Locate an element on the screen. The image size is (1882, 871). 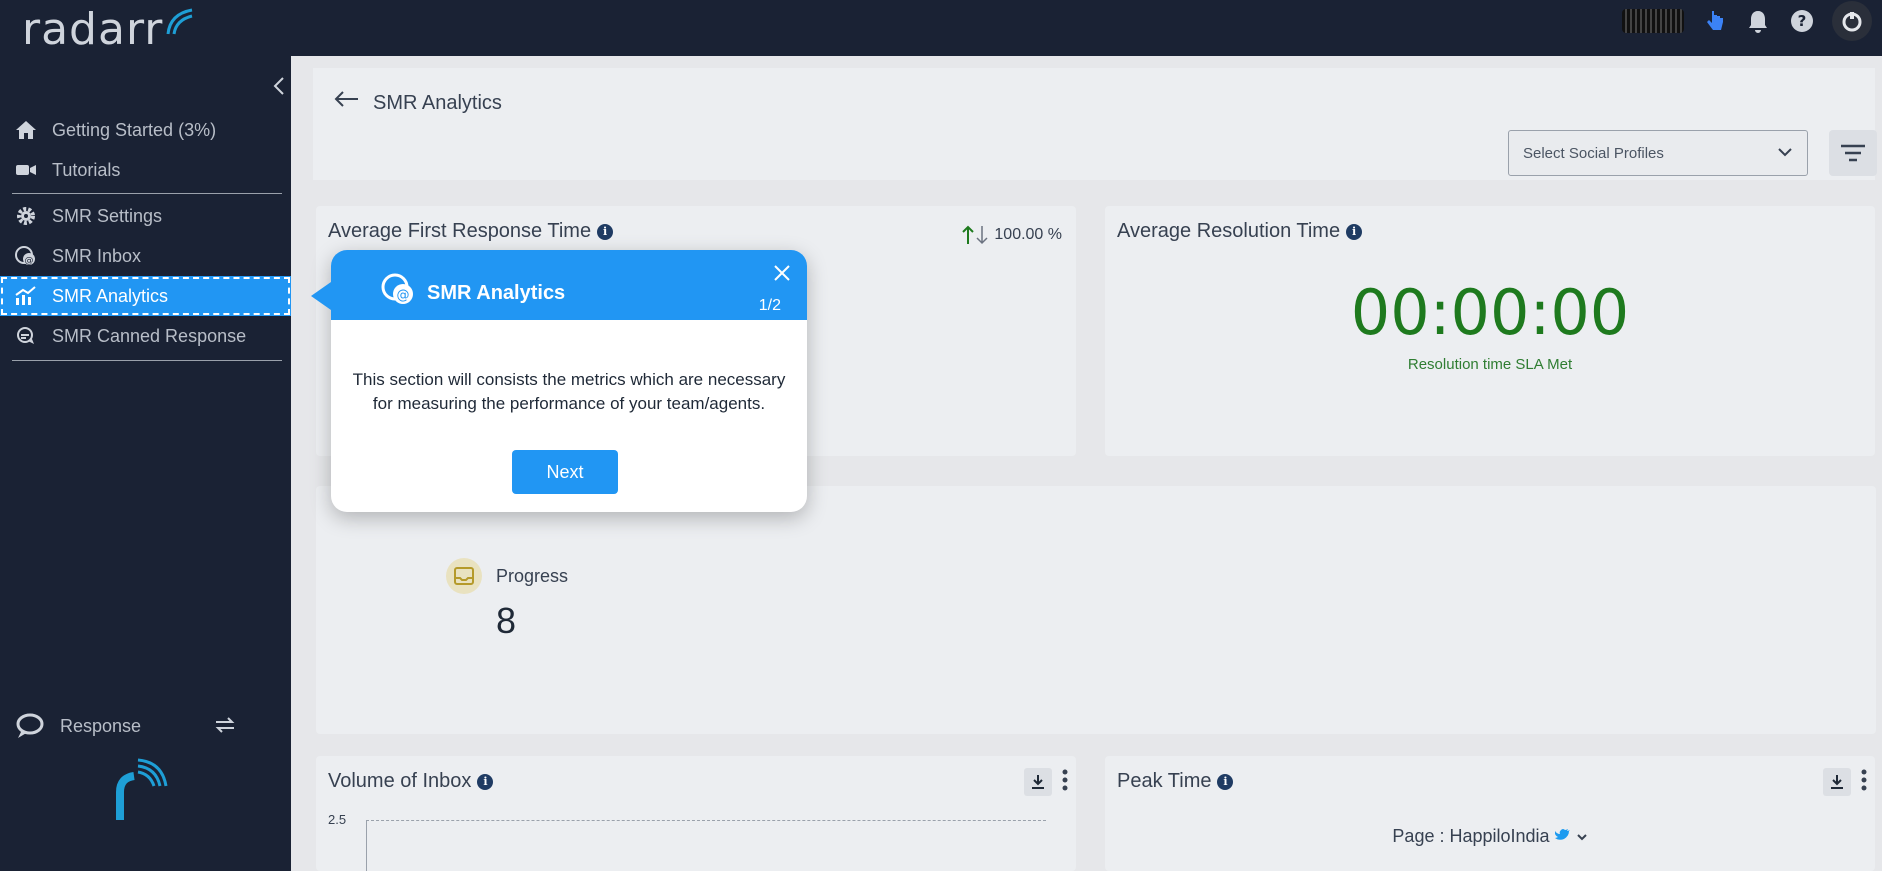
social-profiles-select: Select Social Profiles is located at coordinates (1658, 153).